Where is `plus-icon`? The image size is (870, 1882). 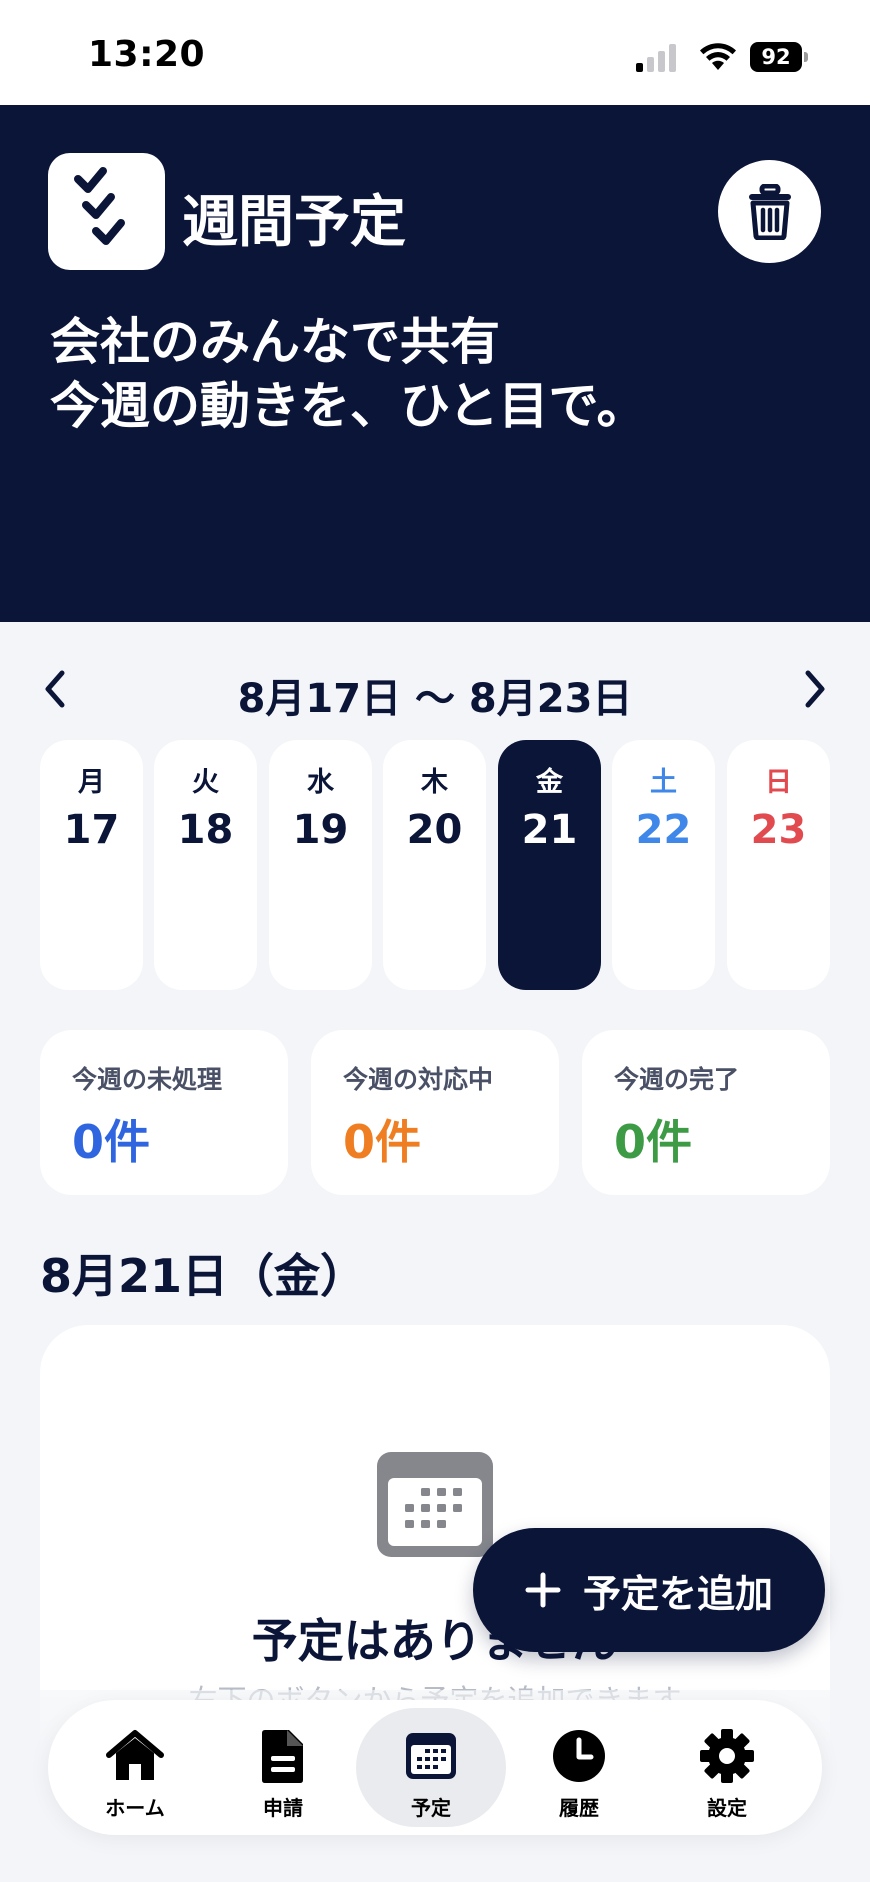 plus-icon is located at coordinates (543, 1590).